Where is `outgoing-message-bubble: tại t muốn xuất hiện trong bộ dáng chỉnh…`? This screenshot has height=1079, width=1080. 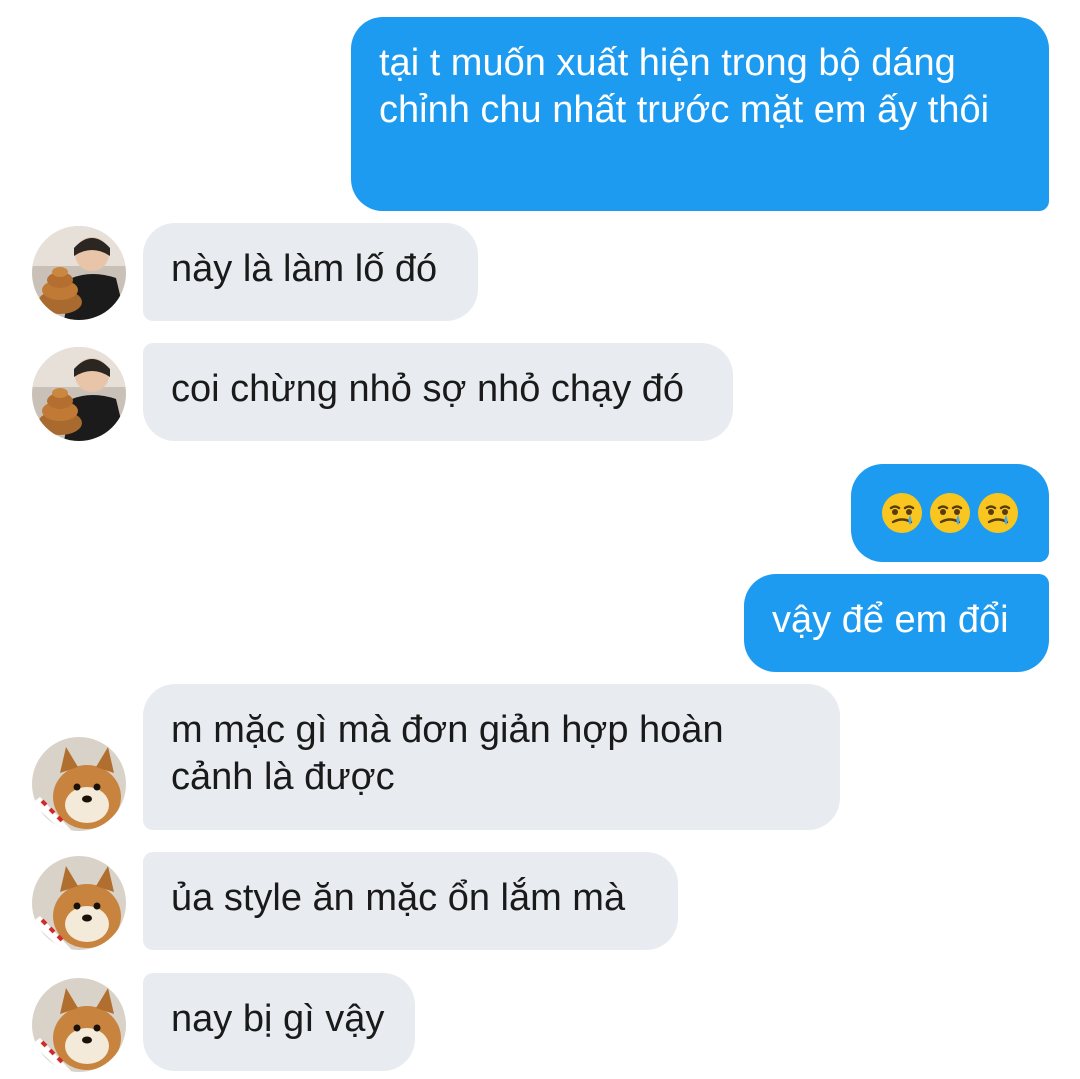
outgoing-message-bubble: tại t muốn xuất hiện trong bộ dáng chỉnh… is located at coordinates (700, 114).